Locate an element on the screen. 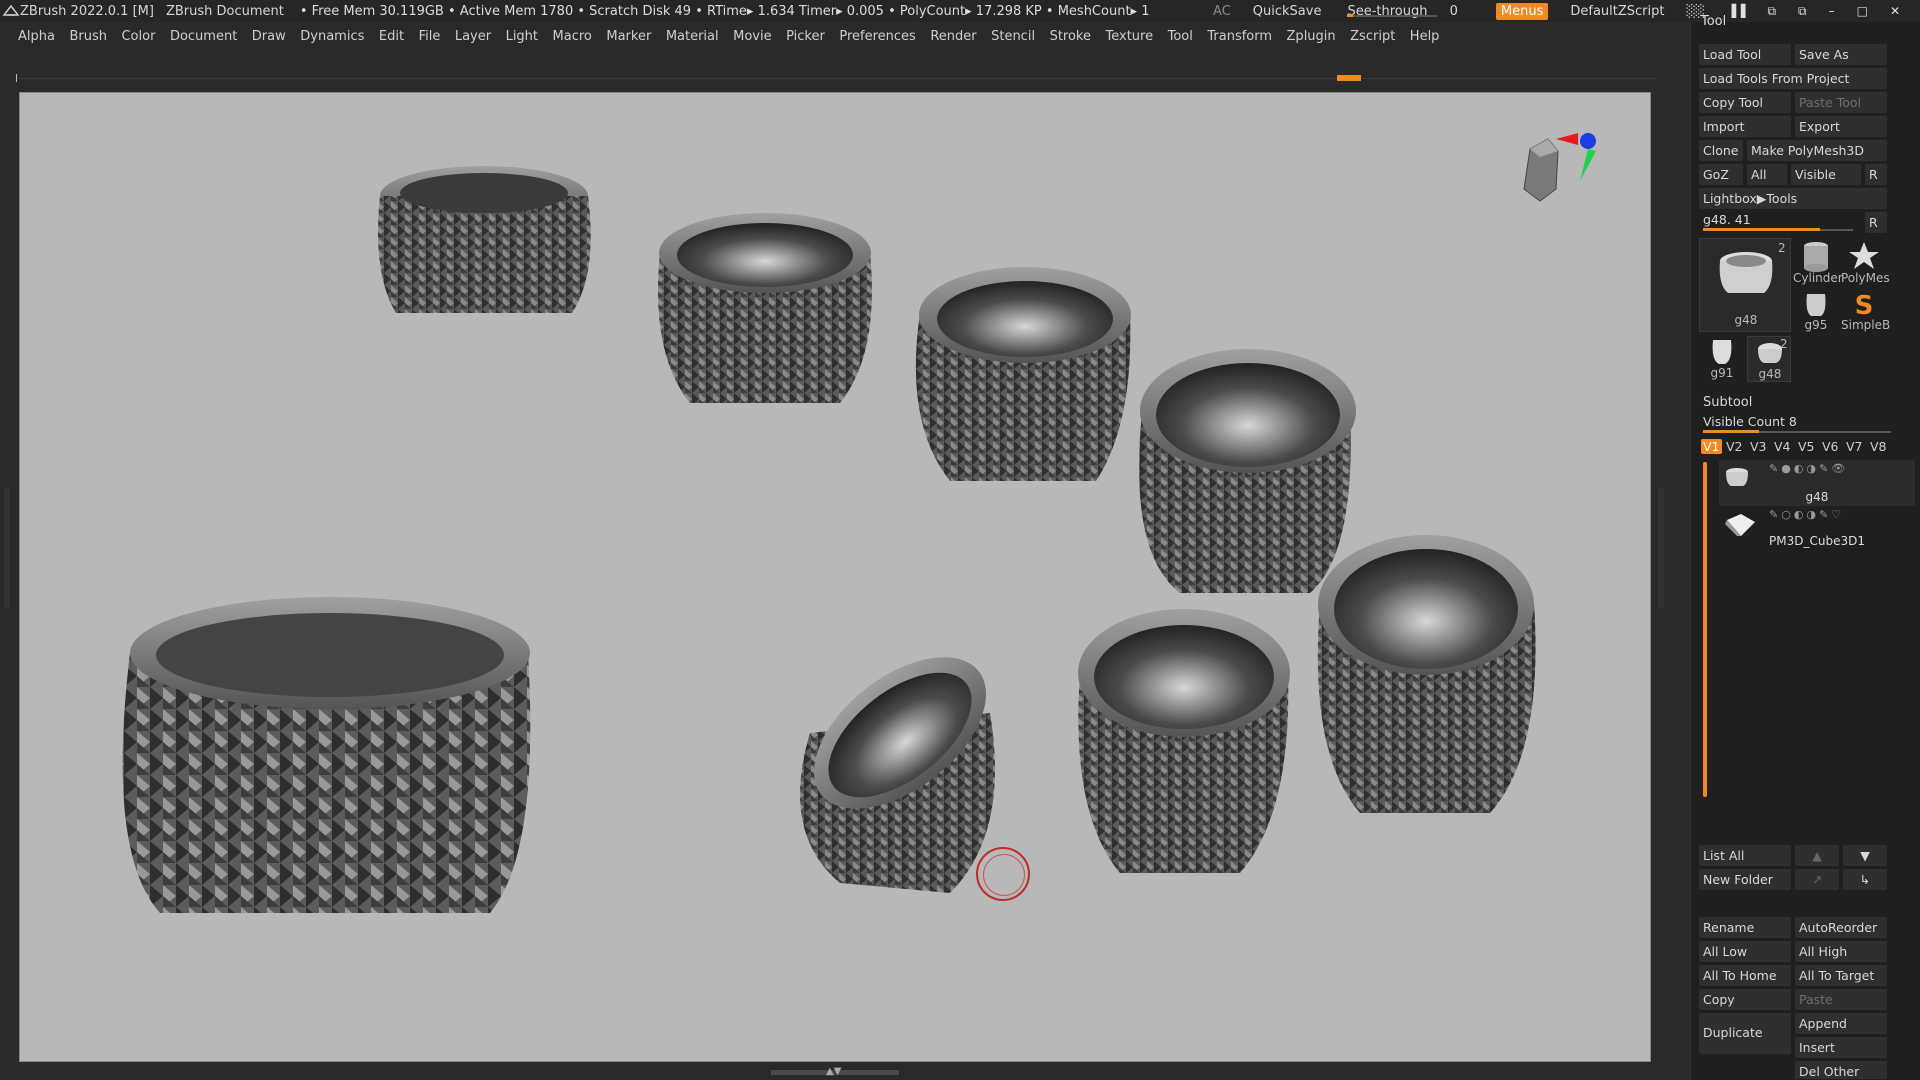 This screenshot has width=1920, height=1080. ac-toggle: AC is located at coordinates (1222, 11).